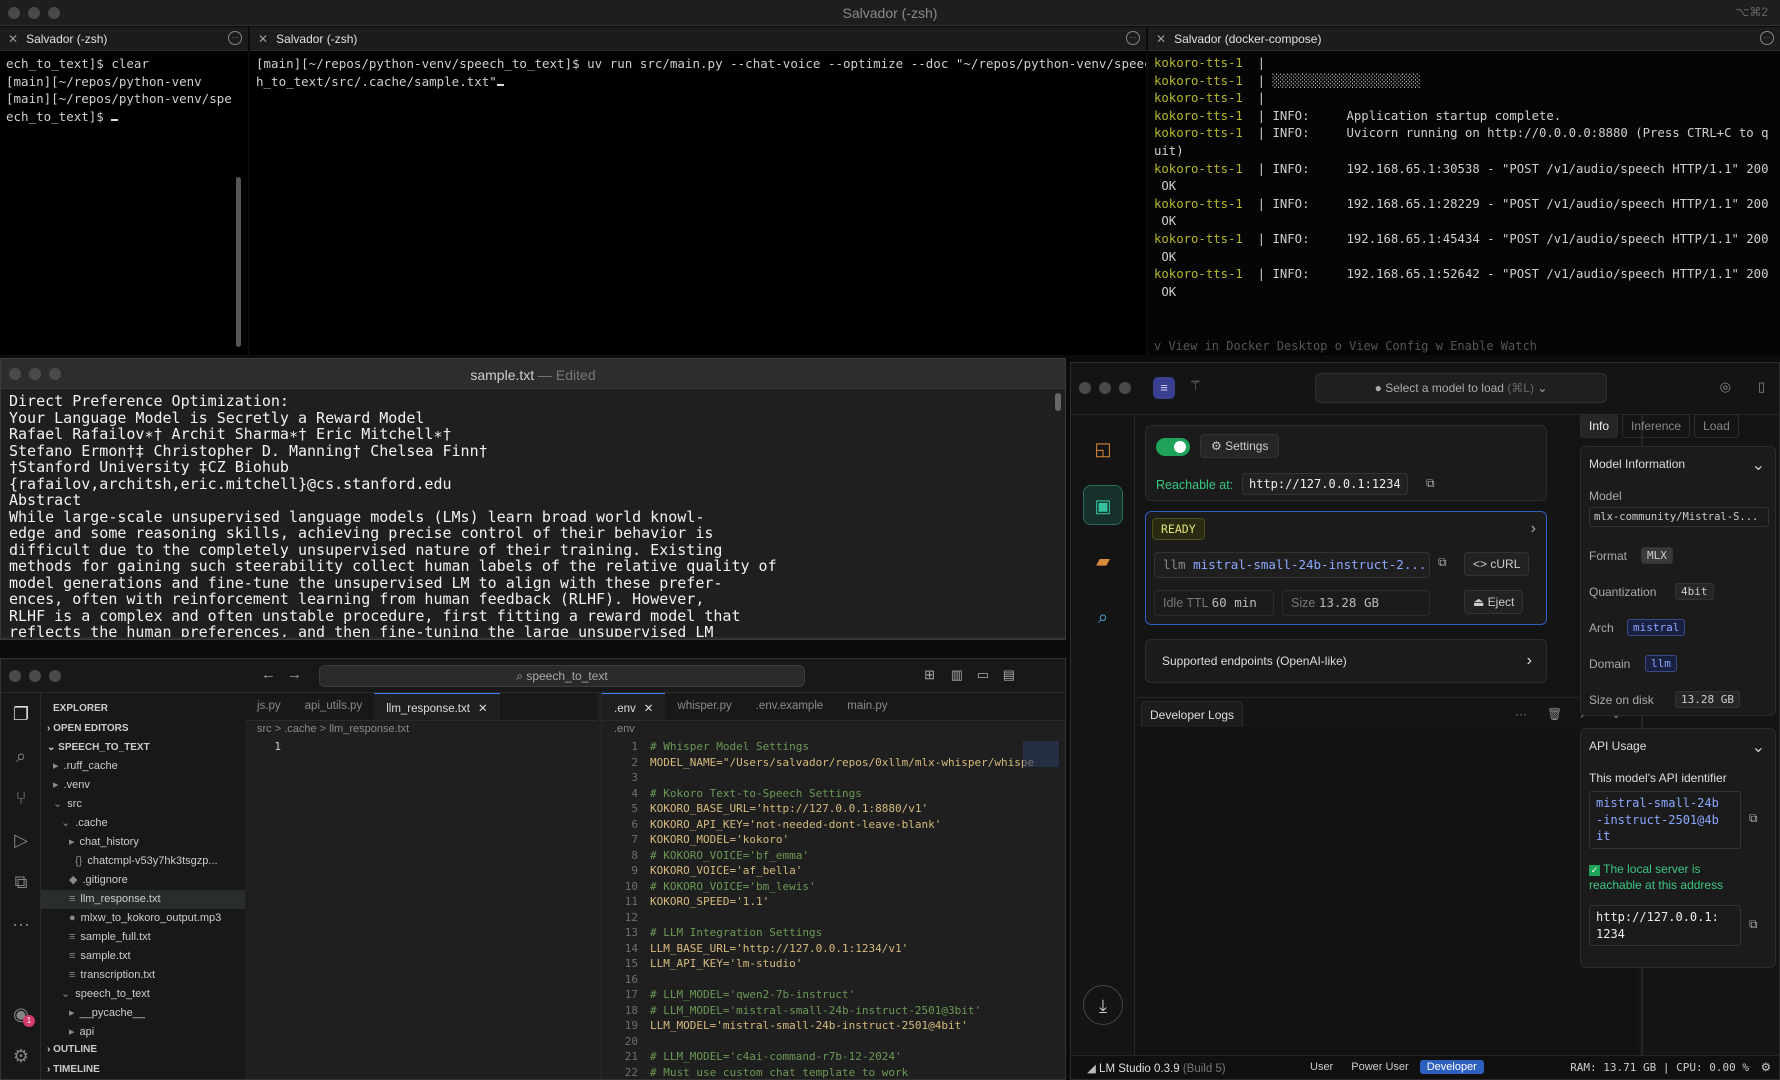  What do you see at coordinates (143, 747) in the screenshot?
I see `project-section: ⌄ SPEECH_TO_TEXT` at bounding box center [143, 747].